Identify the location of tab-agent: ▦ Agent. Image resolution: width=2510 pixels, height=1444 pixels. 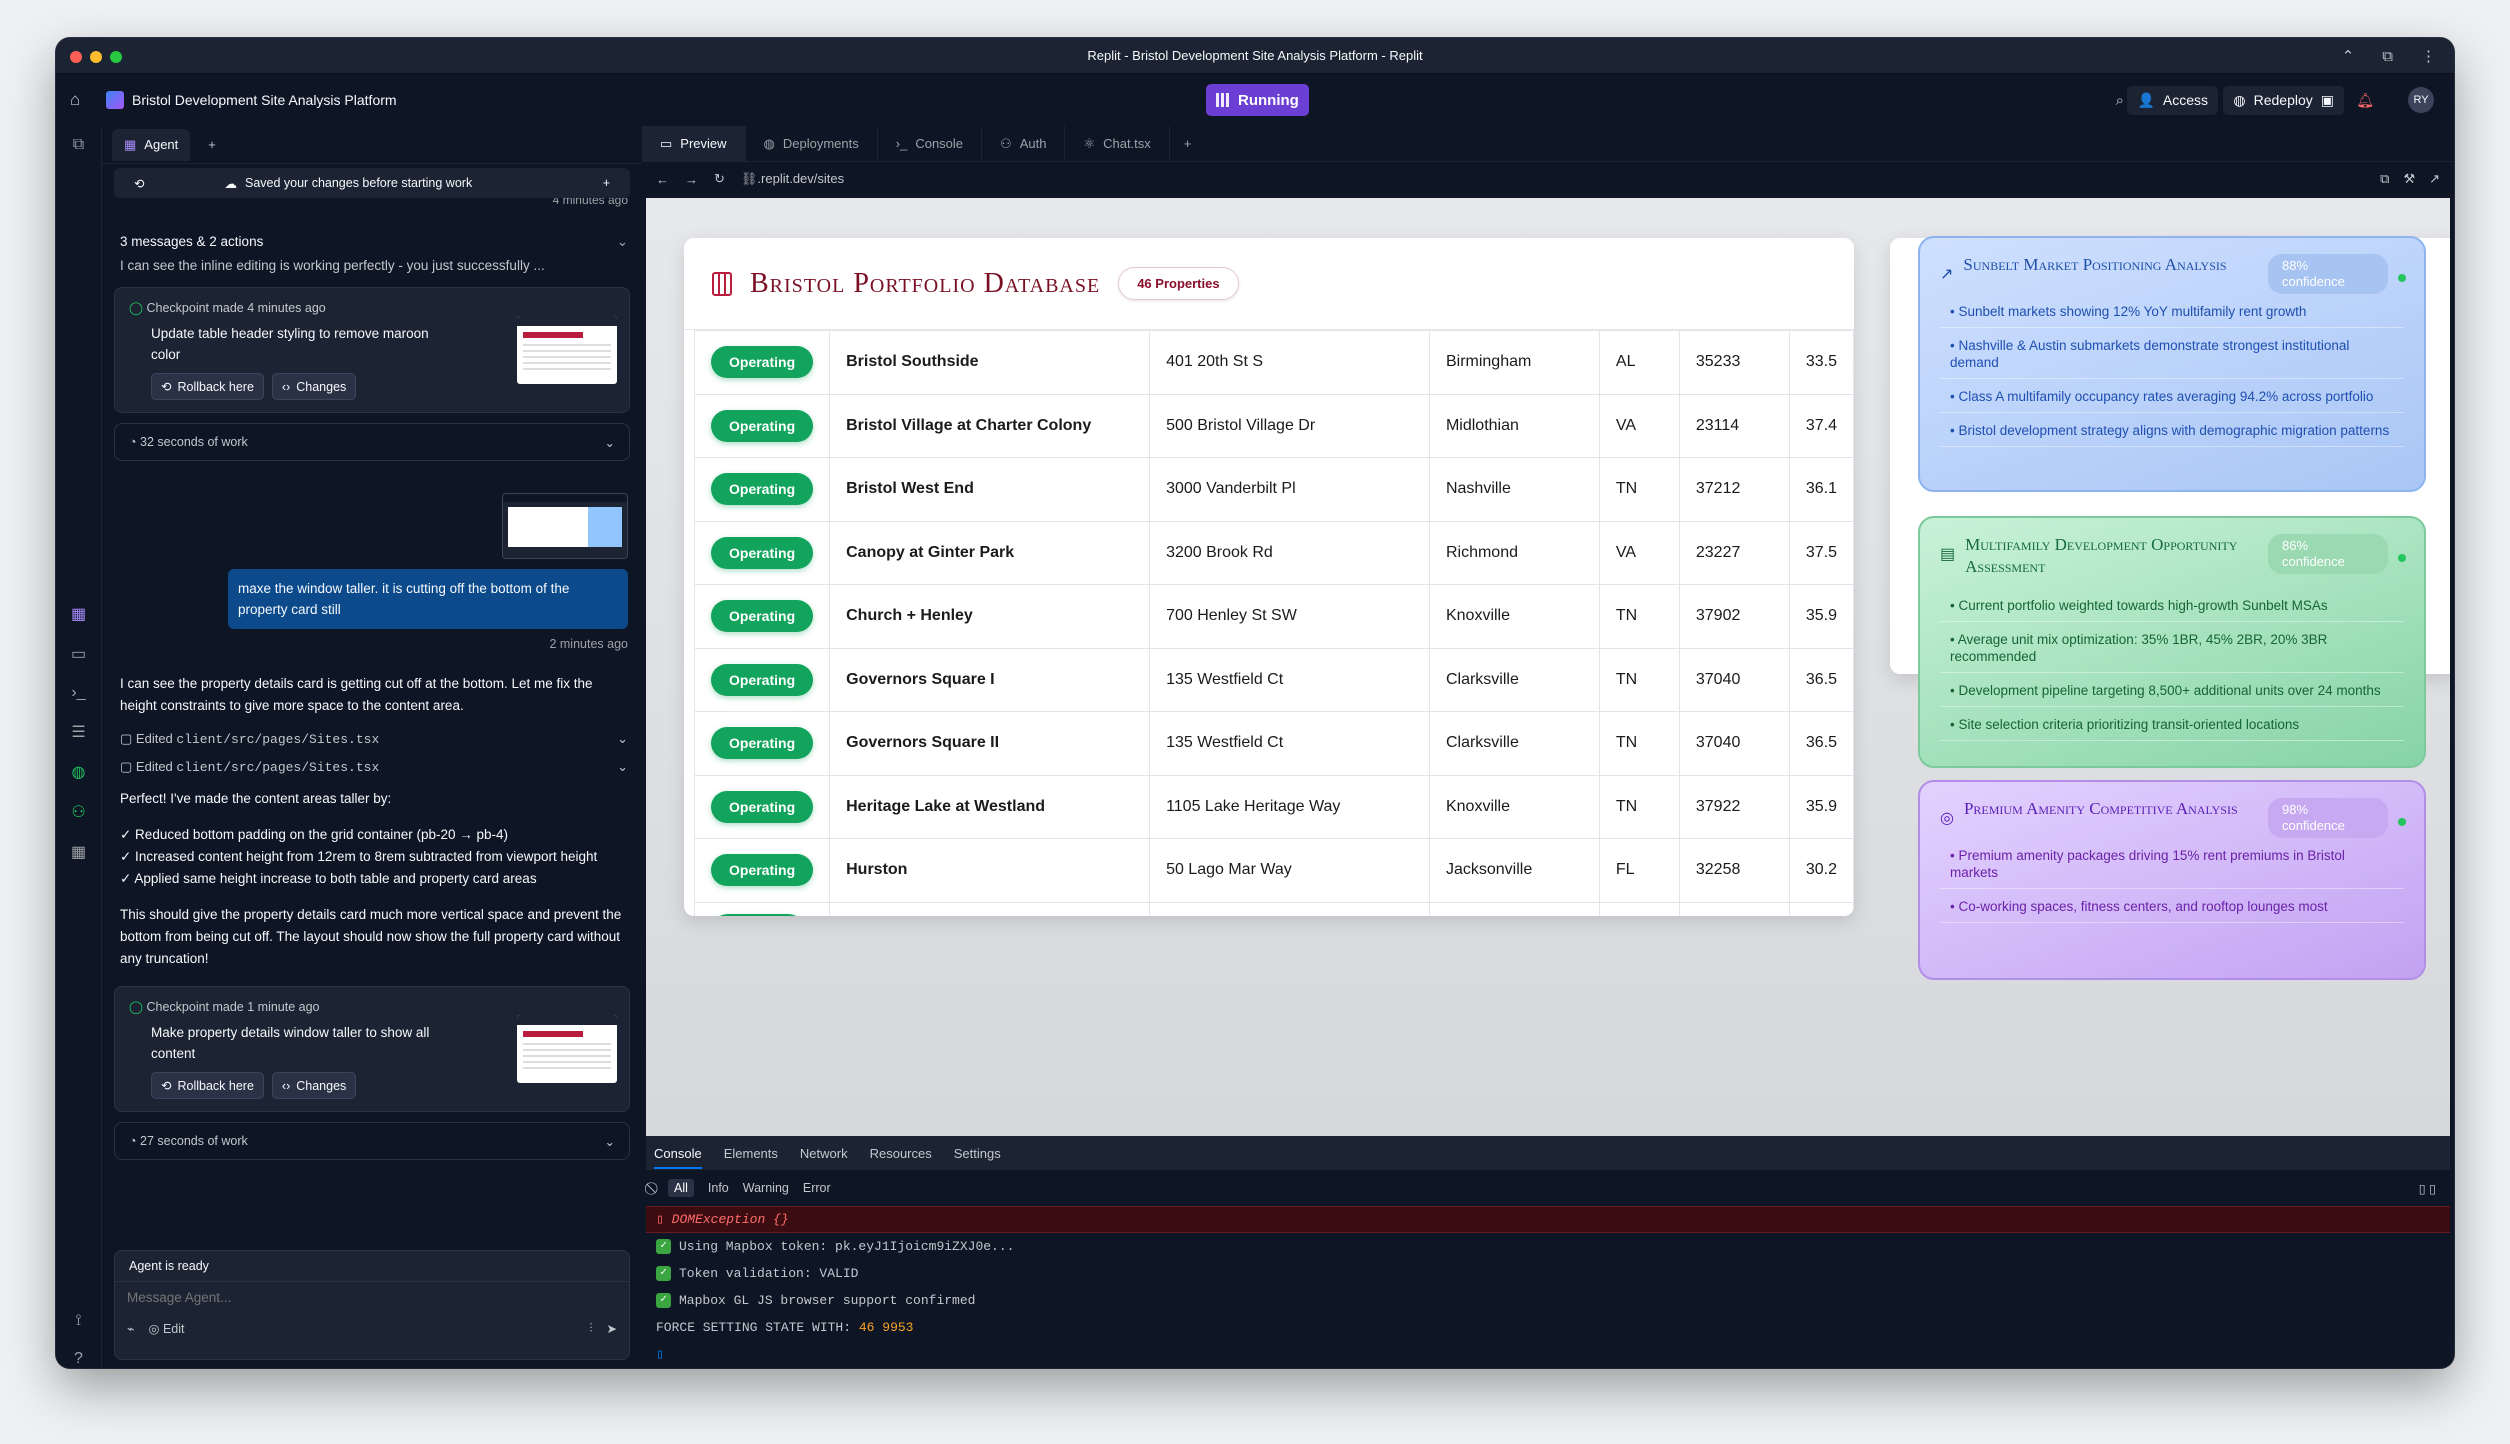
(151, 144).